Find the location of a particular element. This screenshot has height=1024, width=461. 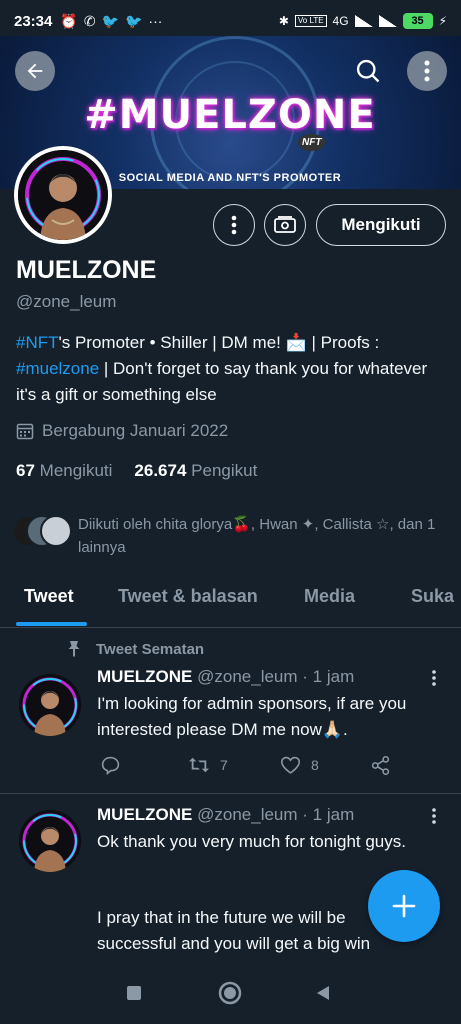

calendar-icon is located at coordinates (25, 431).